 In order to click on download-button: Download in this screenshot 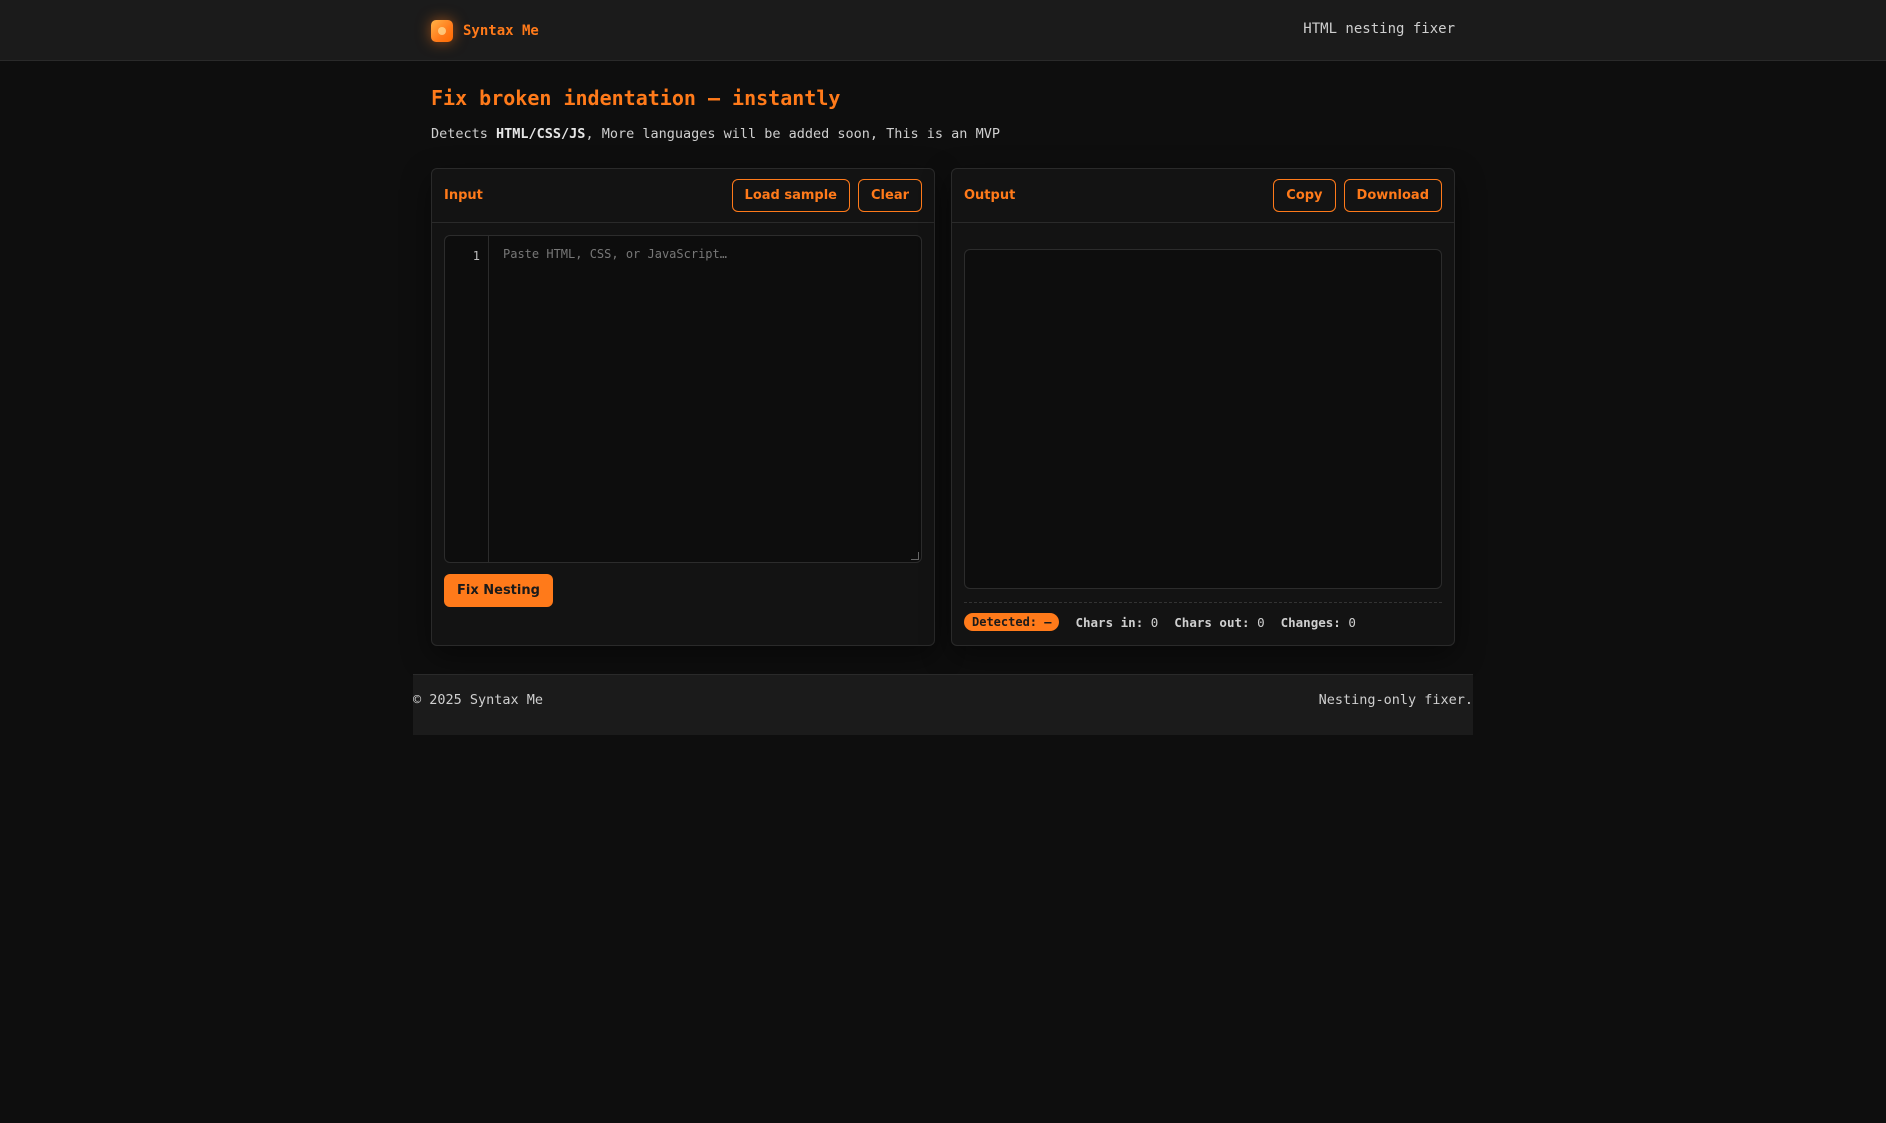, I will do `click(1392, 195)`.